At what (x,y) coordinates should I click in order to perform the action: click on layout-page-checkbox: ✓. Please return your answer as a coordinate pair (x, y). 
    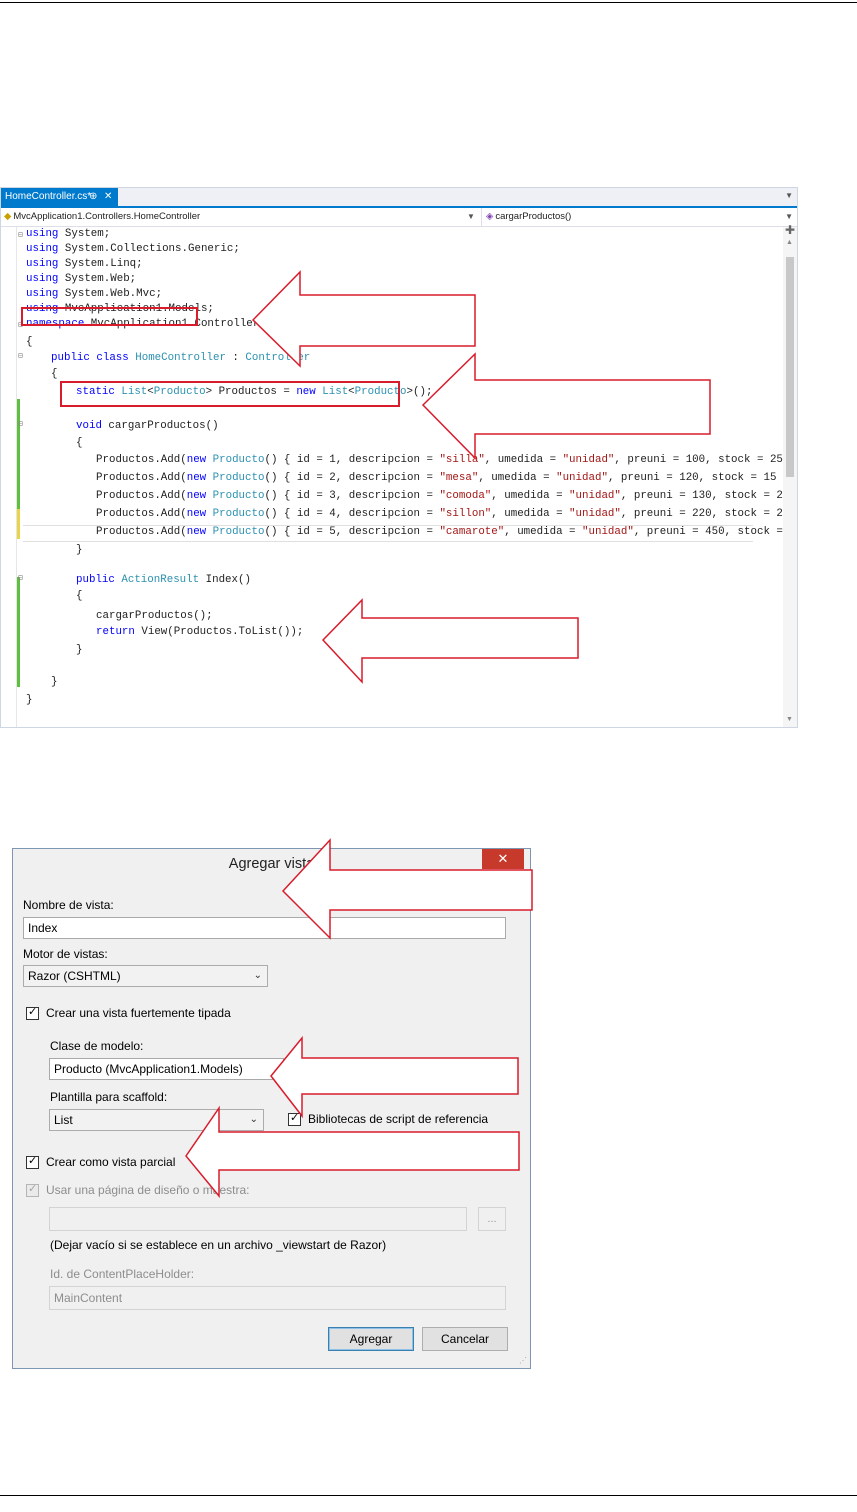
    Looking at the image, I should click on (32, 1190).